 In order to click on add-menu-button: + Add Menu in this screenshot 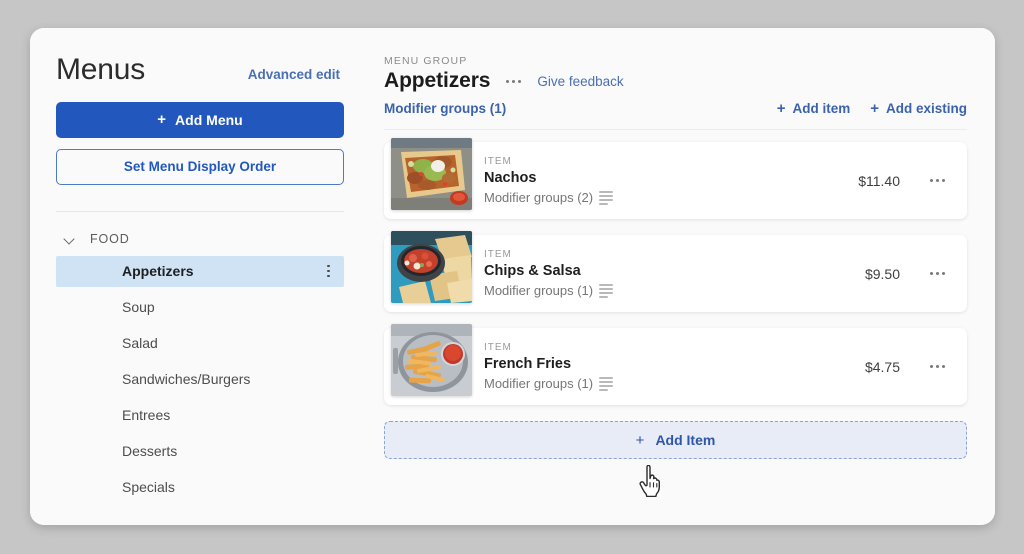, I will do `click(200, 119)`.